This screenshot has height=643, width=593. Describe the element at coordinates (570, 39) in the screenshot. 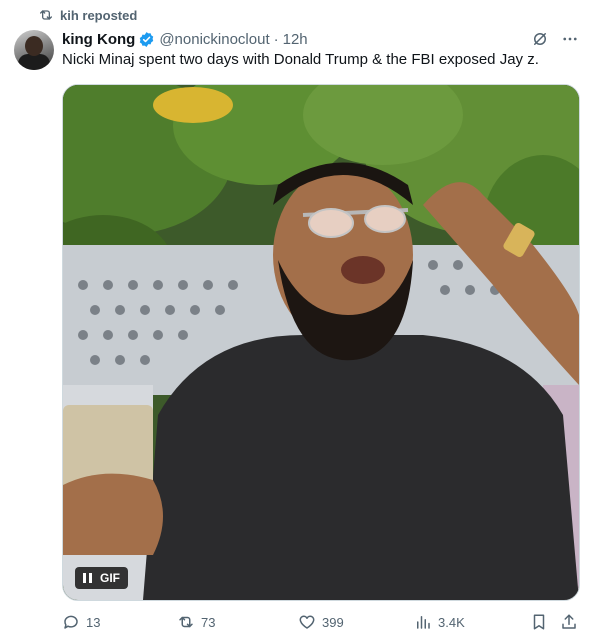

I see `more-icon` at that location.